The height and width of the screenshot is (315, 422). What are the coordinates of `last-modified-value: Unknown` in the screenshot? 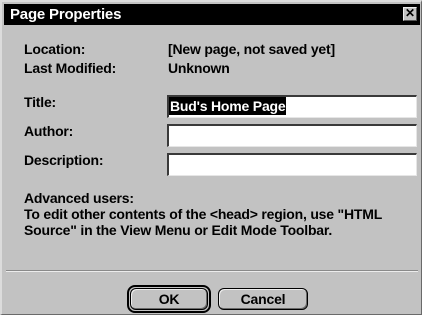 It's located at (199, 68).